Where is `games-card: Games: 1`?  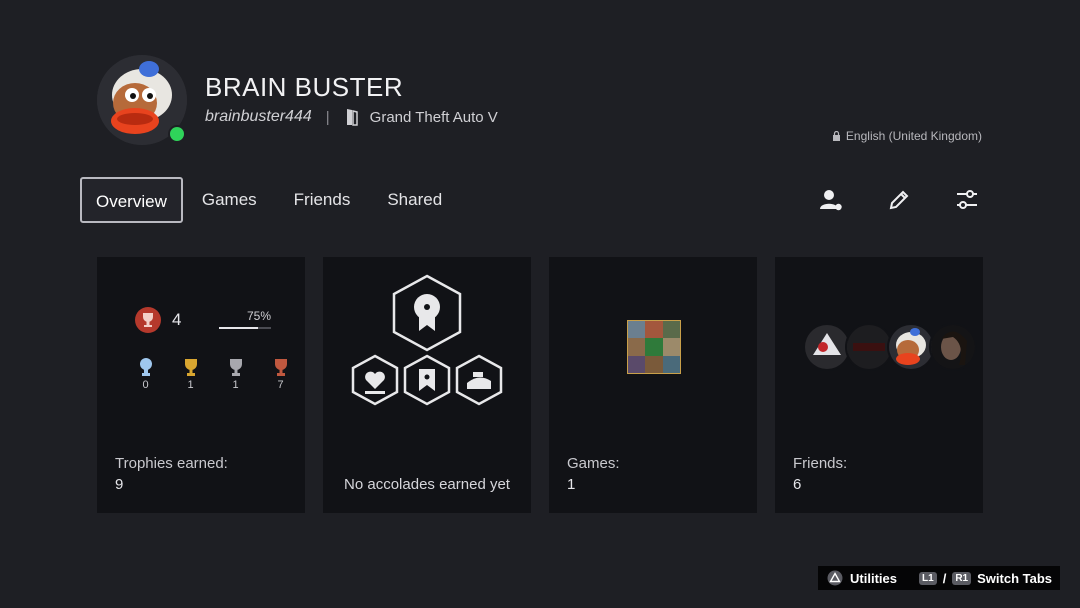 games-card: Games: 1 is located at coordinates (653, 385).